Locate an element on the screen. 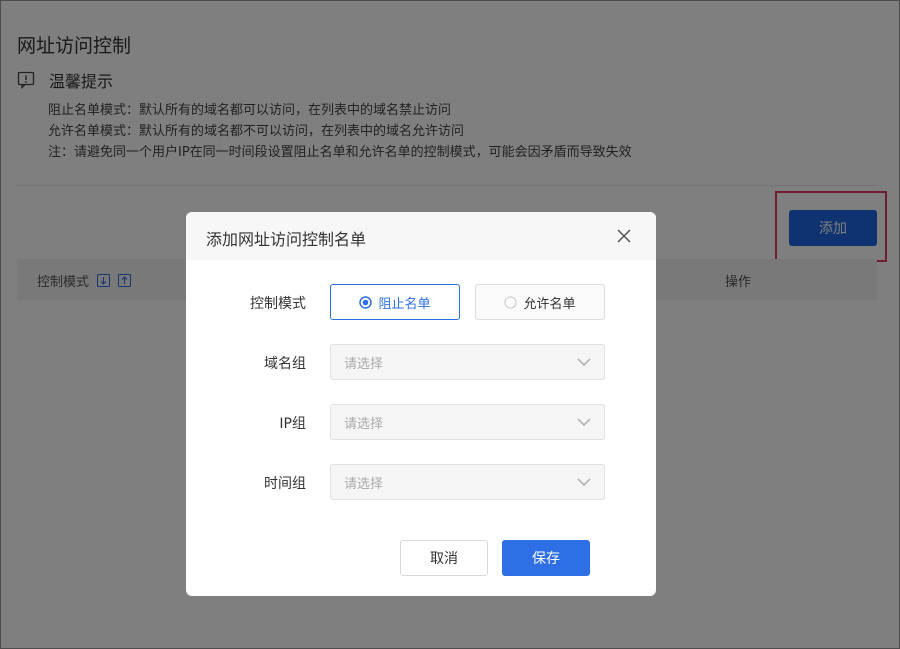  save-button: 保存 is located at coordinates (546, 558).